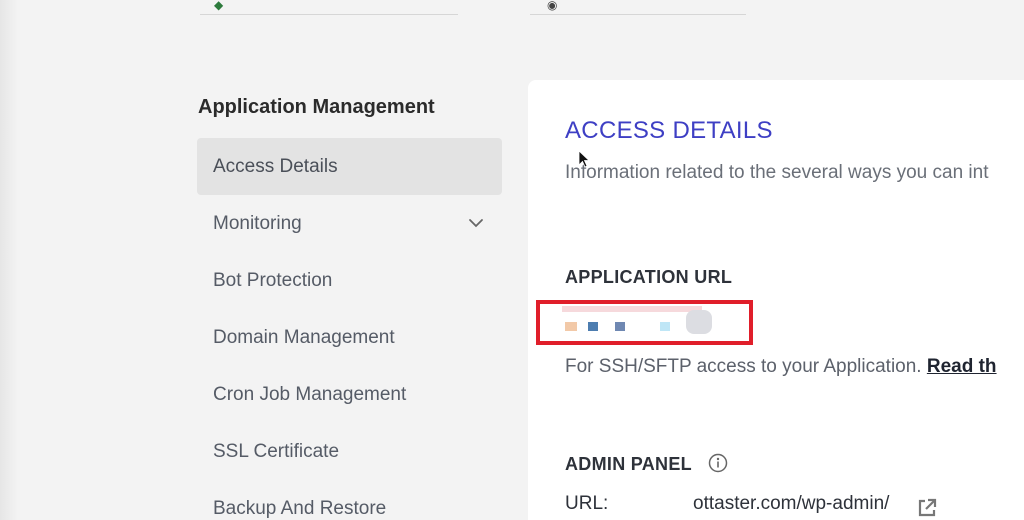 This screenshot has height=520, width=1024. I want to click on sidebar-item-label: Domain Management, so click(304, 337).